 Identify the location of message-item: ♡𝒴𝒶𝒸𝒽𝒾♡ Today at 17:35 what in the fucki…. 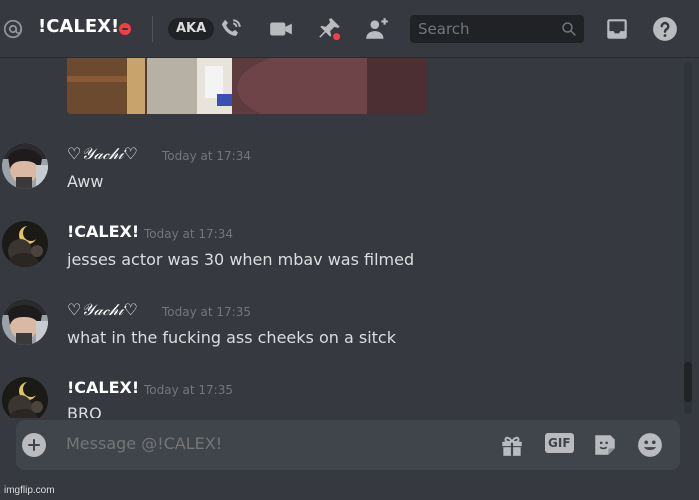
(340, 331).